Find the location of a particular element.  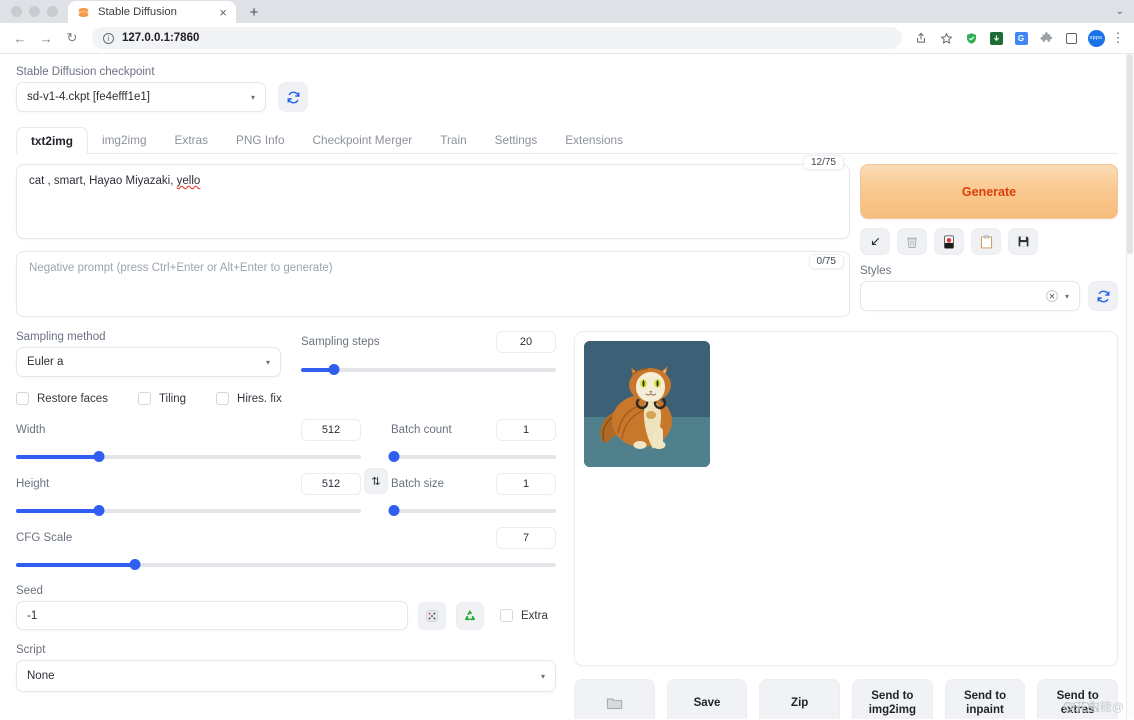

tiling-checkbox: Tiling is located at coordinates (161, 398).